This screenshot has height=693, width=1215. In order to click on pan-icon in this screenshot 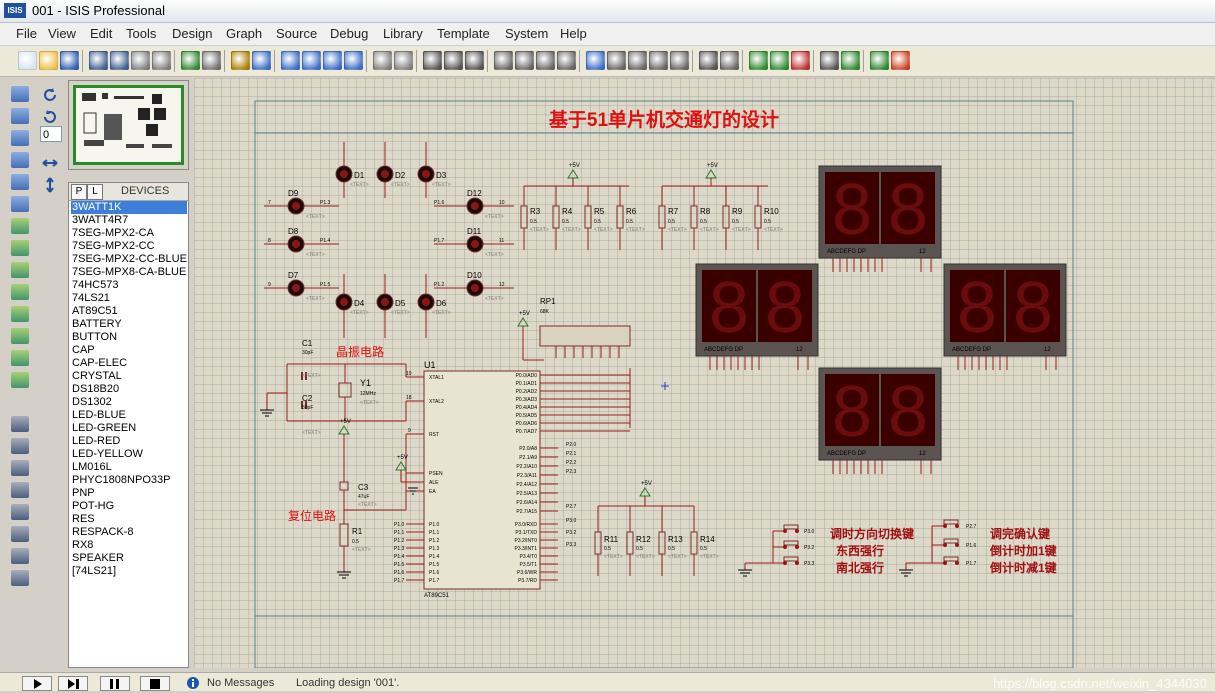, I will do `click(261, 60)`.